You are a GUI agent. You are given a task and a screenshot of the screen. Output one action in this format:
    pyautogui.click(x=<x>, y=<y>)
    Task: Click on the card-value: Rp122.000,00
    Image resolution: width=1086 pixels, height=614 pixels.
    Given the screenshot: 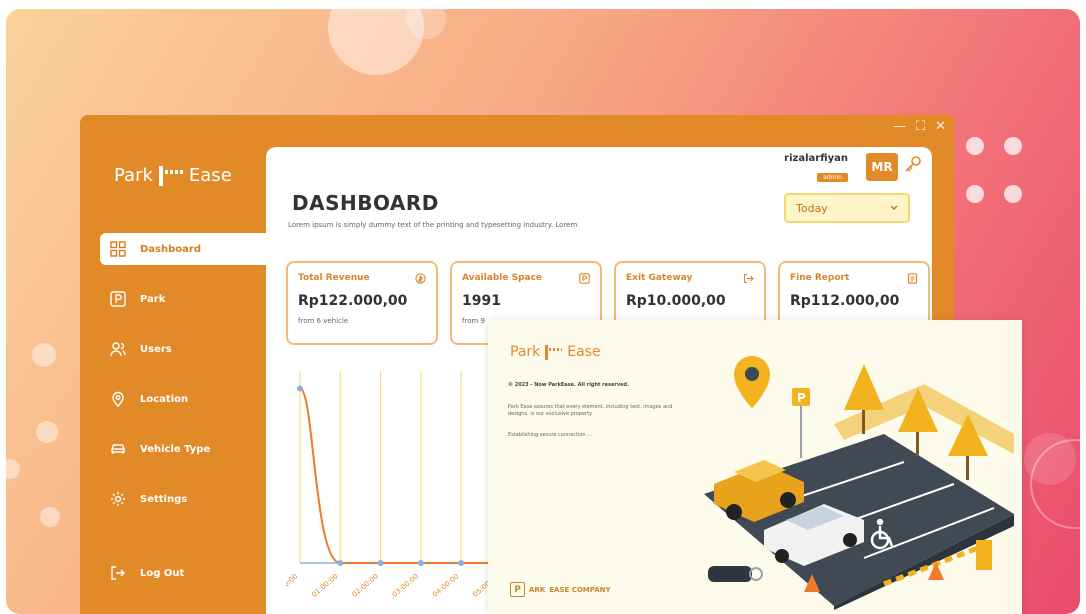 What is the action you would take?
    pyautogui.click(x=353, y=301)
    